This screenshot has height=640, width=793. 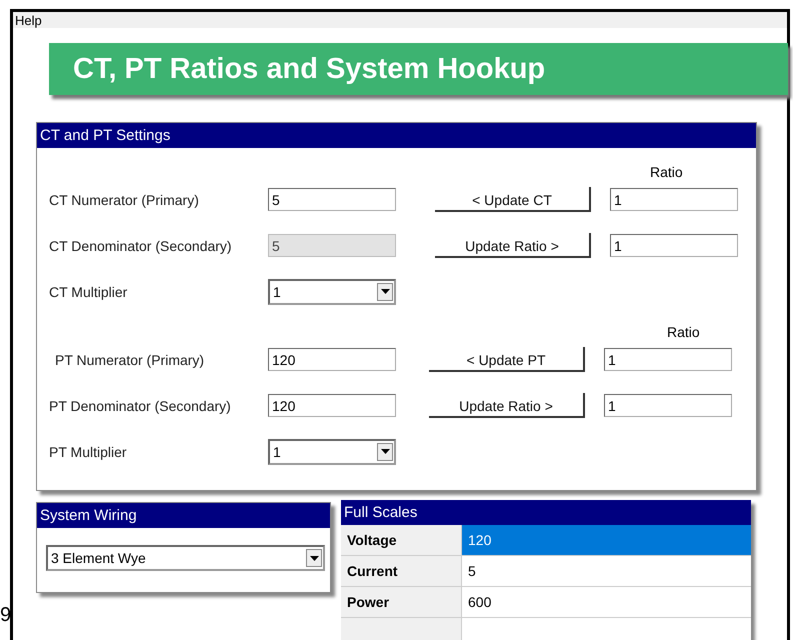 What do you see at coordinates (606, 540) in the screenshot?
I see `table-cell: 120` at bounding box center [606, 540].